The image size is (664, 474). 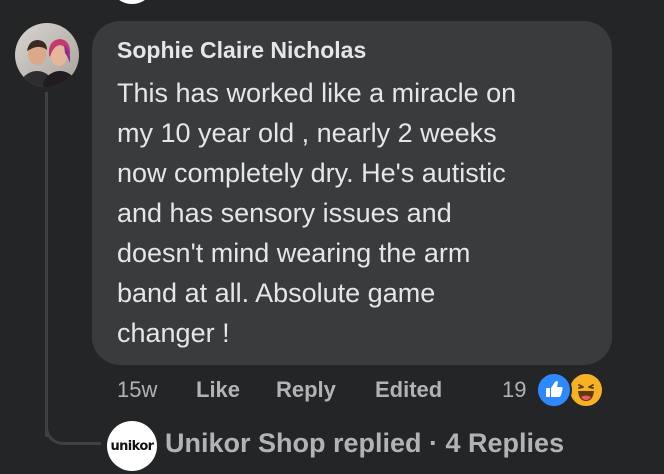 I want to click on thread-line, so click(x=46, y=264).